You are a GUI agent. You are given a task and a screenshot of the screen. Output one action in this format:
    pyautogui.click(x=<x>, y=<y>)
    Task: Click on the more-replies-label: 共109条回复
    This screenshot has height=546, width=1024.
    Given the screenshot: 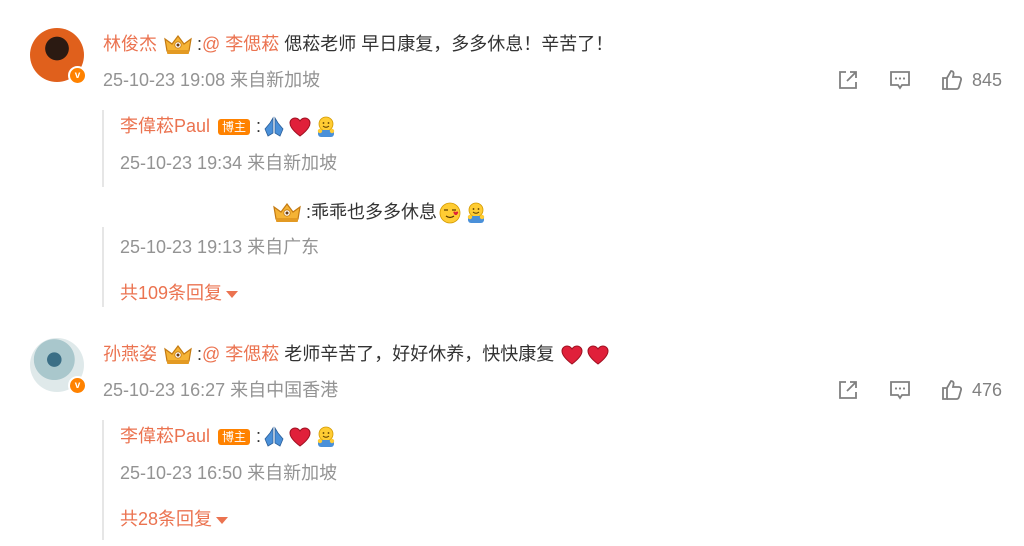 What is the action you would take?
    pyautogui.click(x=171, y=293)
    